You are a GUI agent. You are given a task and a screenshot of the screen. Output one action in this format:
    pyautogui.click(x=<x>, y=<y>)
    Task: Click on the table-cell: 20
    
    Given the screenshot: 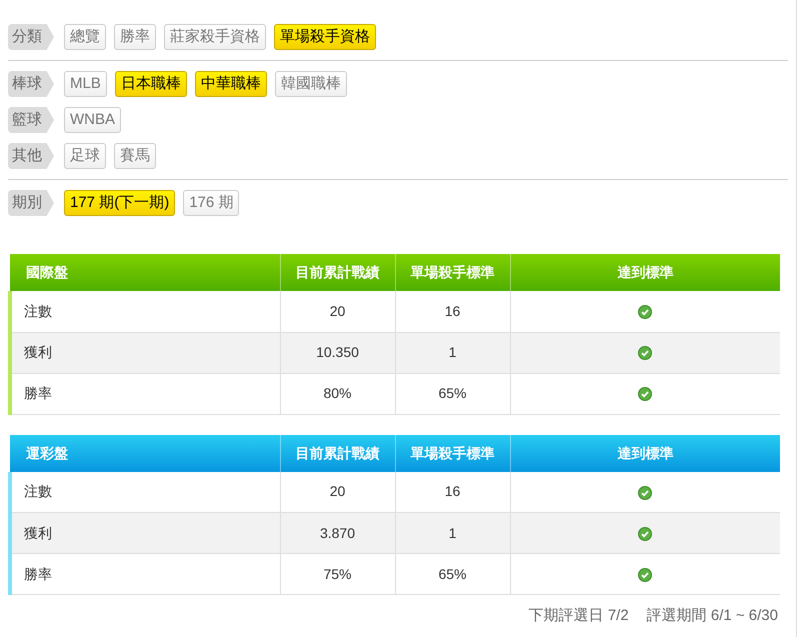 What is the action you would take?
    pyautogui.click(x=337, y=311)
    